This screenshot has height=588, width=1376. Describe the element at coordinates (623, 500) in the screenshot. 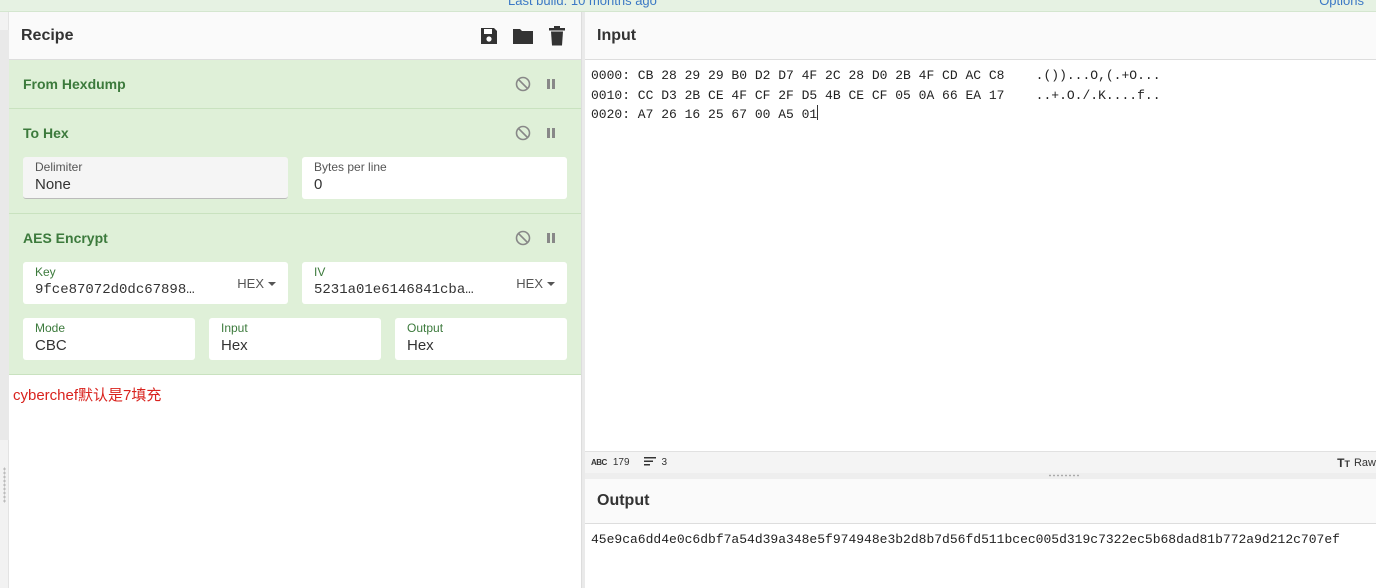

I see `output-title: Output` at that location.